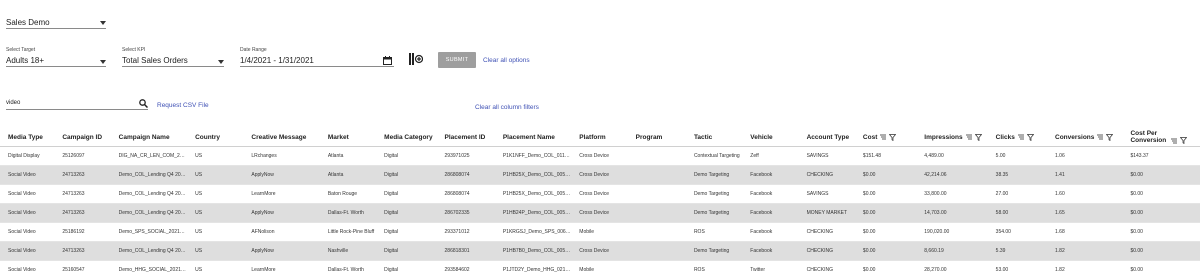 The width and height of the screenshot is (1200, 278). I want to click on column-header: Media Category, so click(406, 138).